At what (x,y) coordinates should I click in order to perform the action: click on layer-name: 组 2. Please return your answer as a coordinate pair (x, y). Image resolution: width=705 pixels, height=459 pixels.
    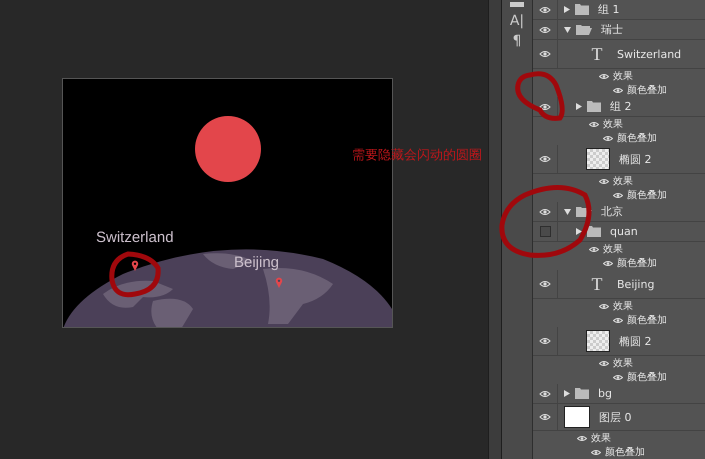
    Looking at the image, I should click on (621, 106).